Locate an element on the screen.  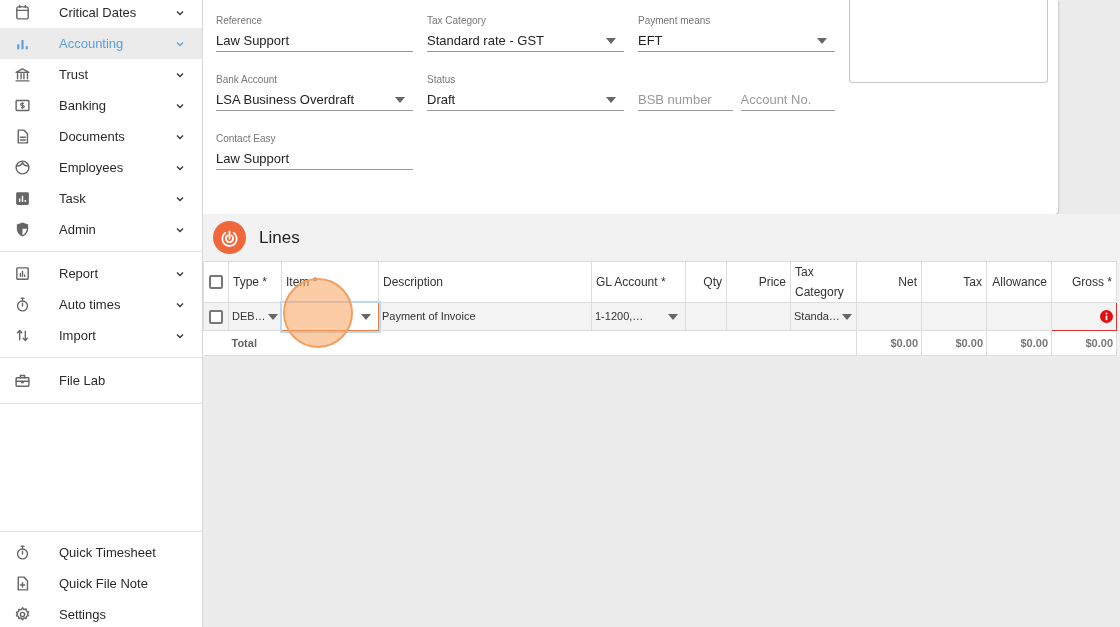
field-label: Tax Category is located at coordinates (457, 21).